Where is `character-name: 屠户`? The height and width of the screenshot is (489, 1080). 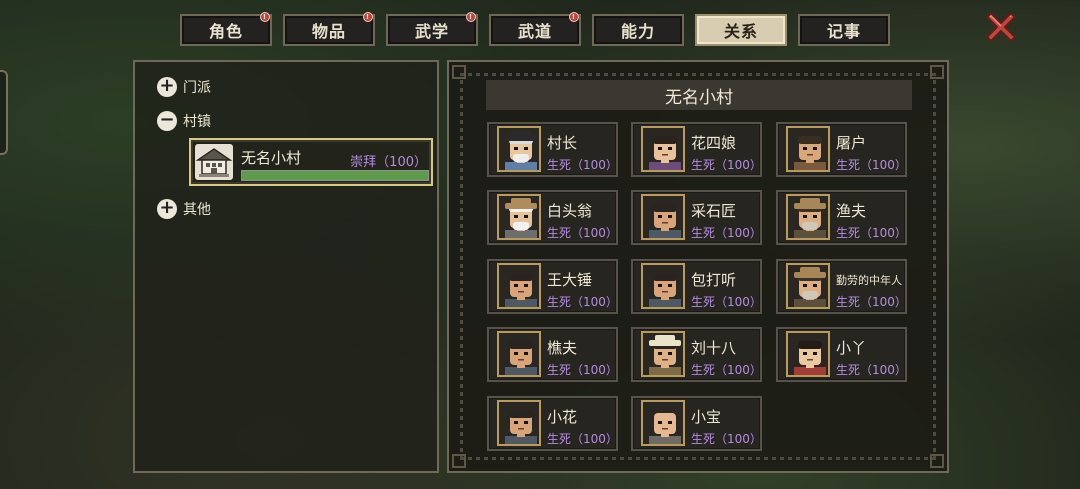
character-name: 屠户 is located at coordinates (851, 143).